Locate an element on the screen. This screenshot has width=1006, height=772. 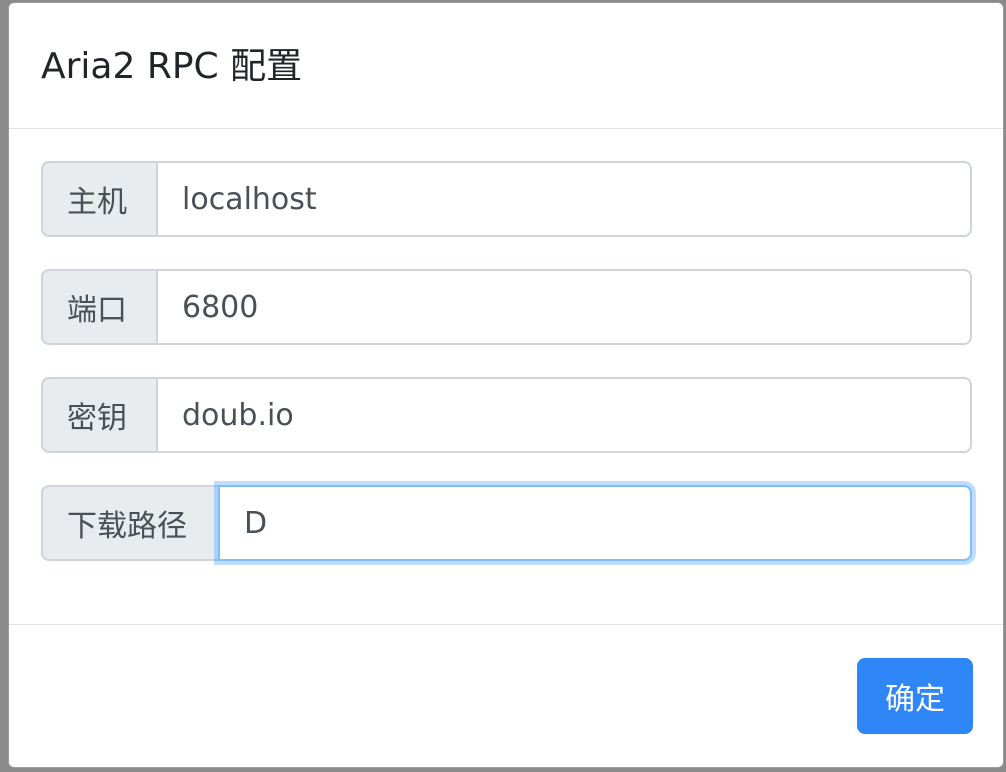
download-path-input-group: 下载路径 is located at coordinates (506, 523).